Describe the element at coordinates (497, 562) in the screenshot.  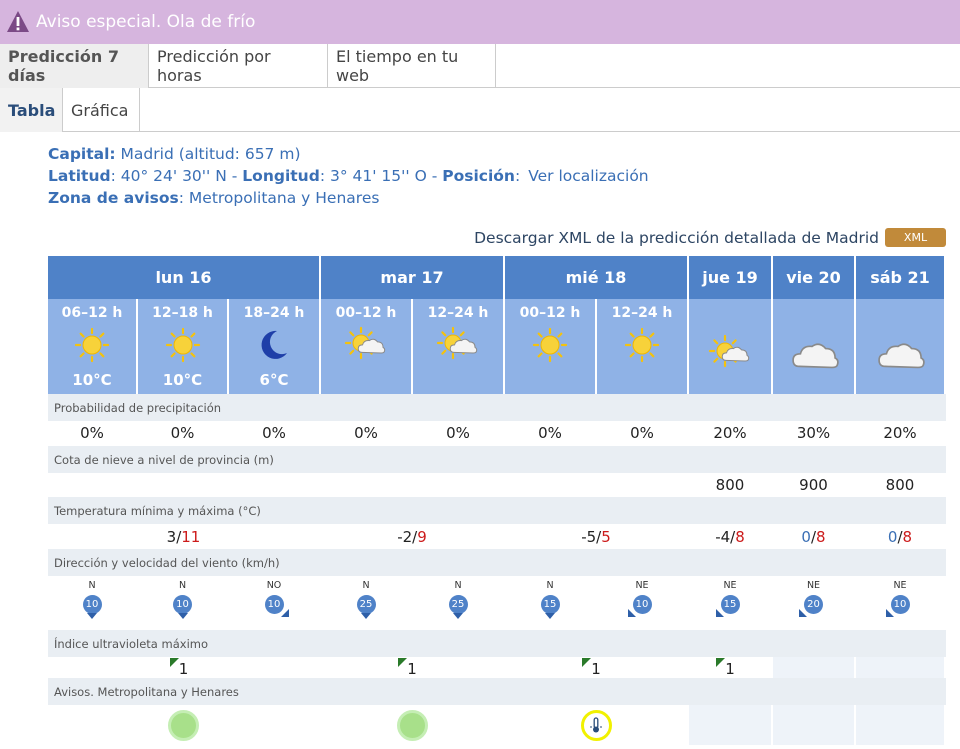
I see `wind-label: Dirección y velocidad del viento (km/h)` at that location.